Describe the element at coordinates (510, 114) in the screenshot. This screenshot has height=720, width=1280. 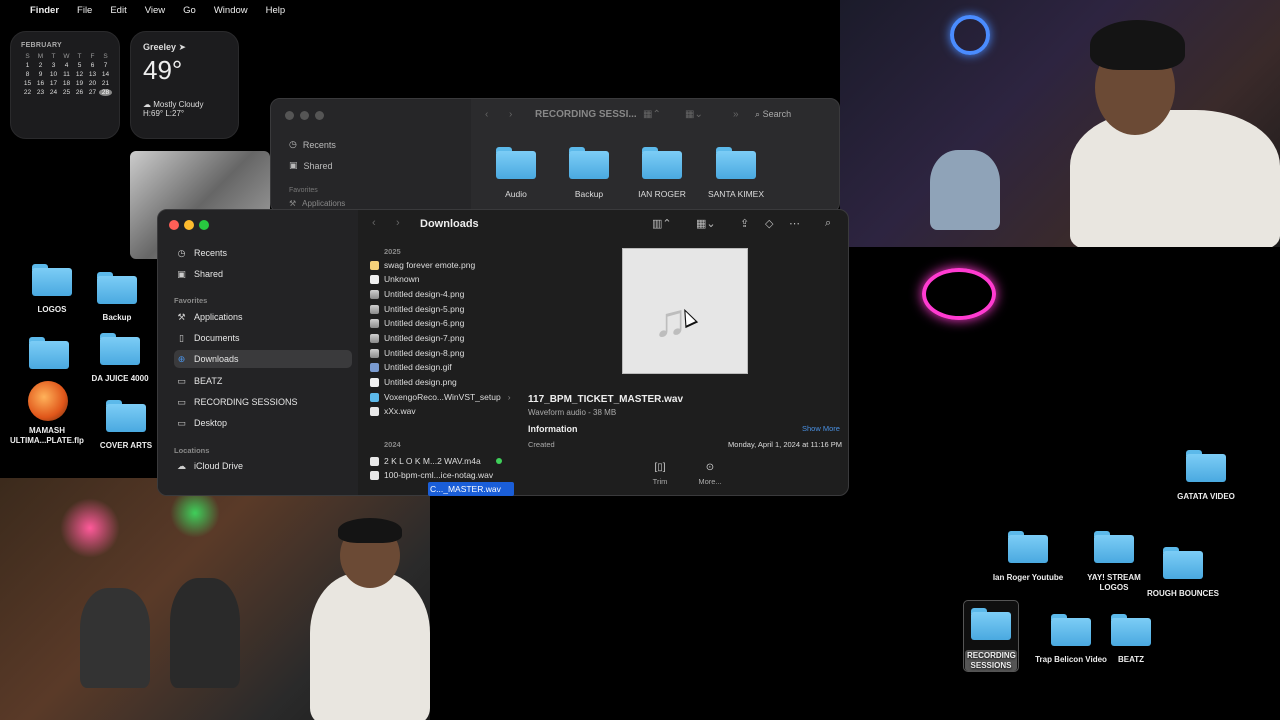
I see `bg-forward-icon: ›` at that location.